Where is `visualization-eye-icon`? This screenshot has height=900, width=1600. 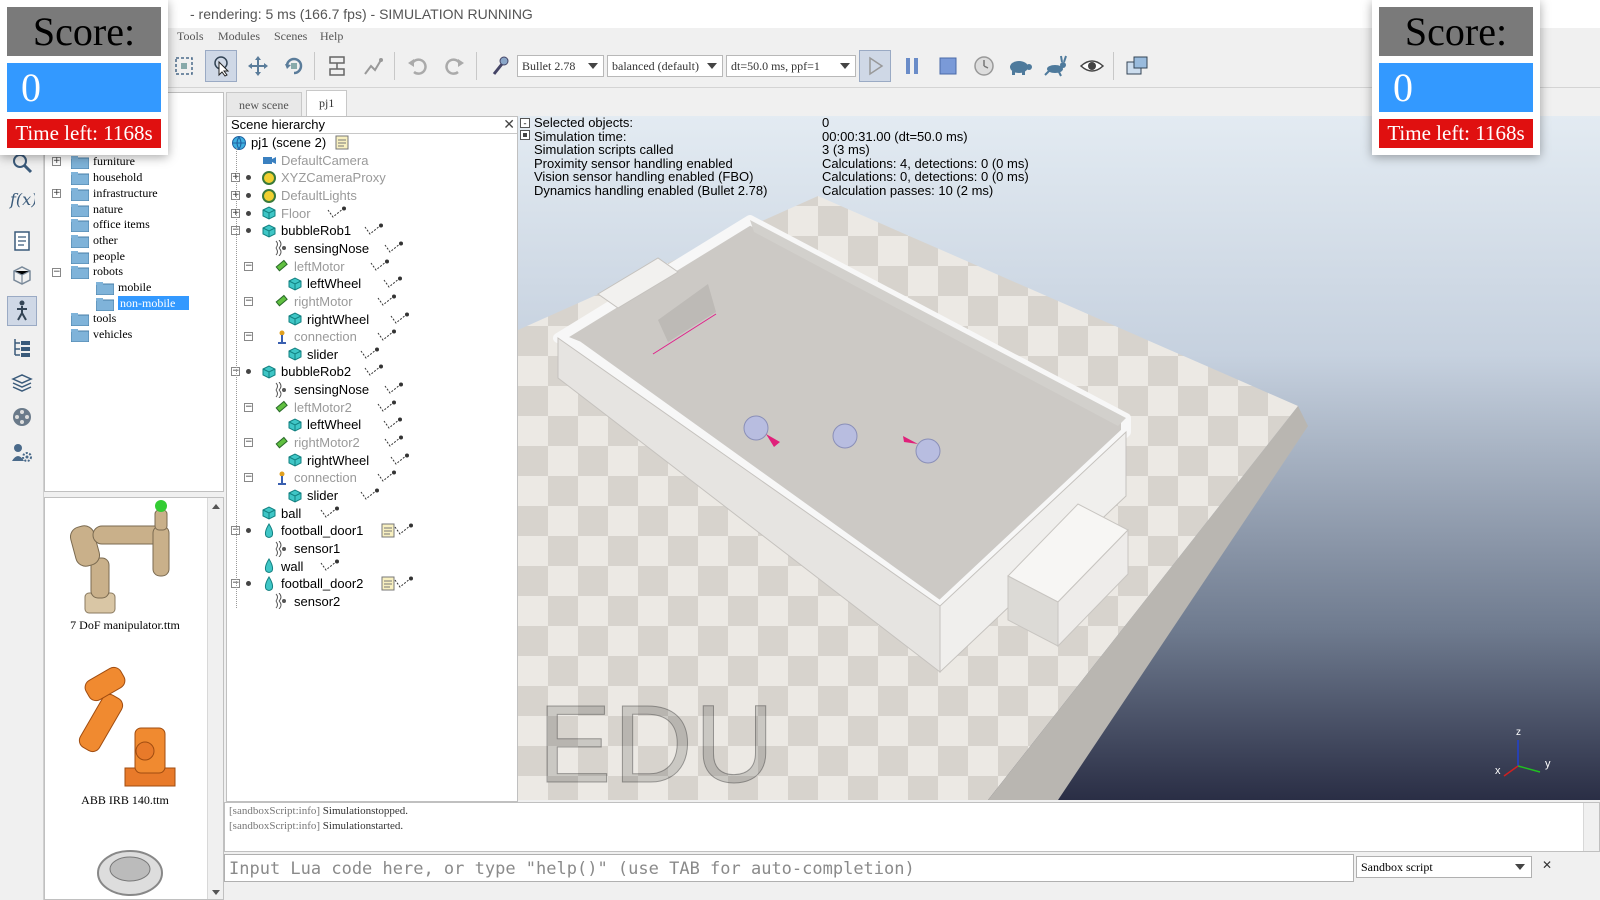
visualization-eye-icon is located at coordinates (1092, 66).